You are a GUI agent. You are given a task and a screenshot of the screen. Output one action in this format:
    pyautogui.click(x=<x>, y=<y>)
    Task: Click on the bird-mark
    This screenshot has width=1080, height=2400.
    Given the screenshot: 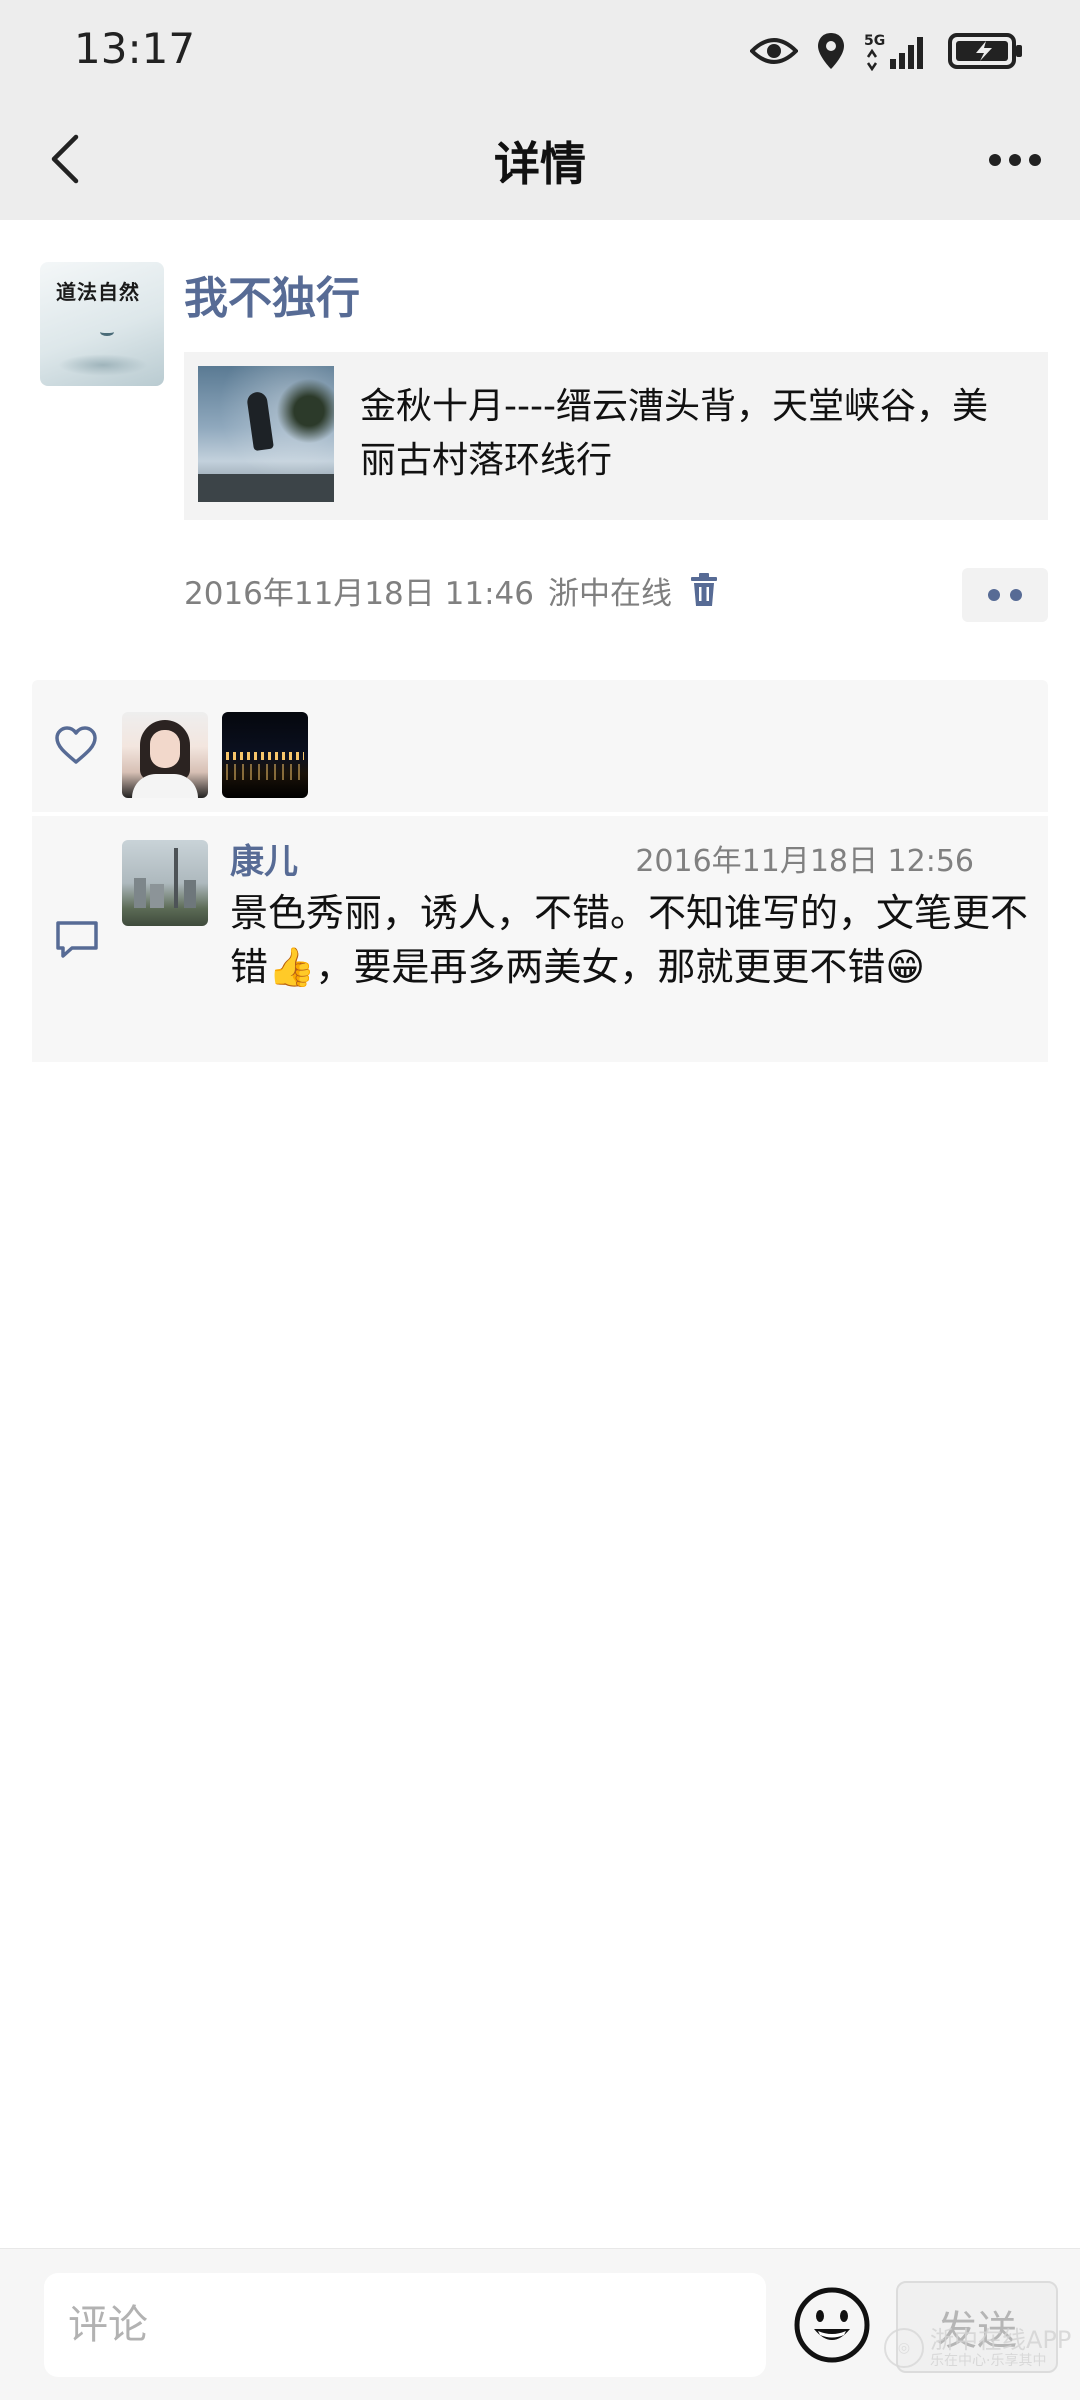 What is the action you would take?
    pyautogui.click(x=107, y=332)
    